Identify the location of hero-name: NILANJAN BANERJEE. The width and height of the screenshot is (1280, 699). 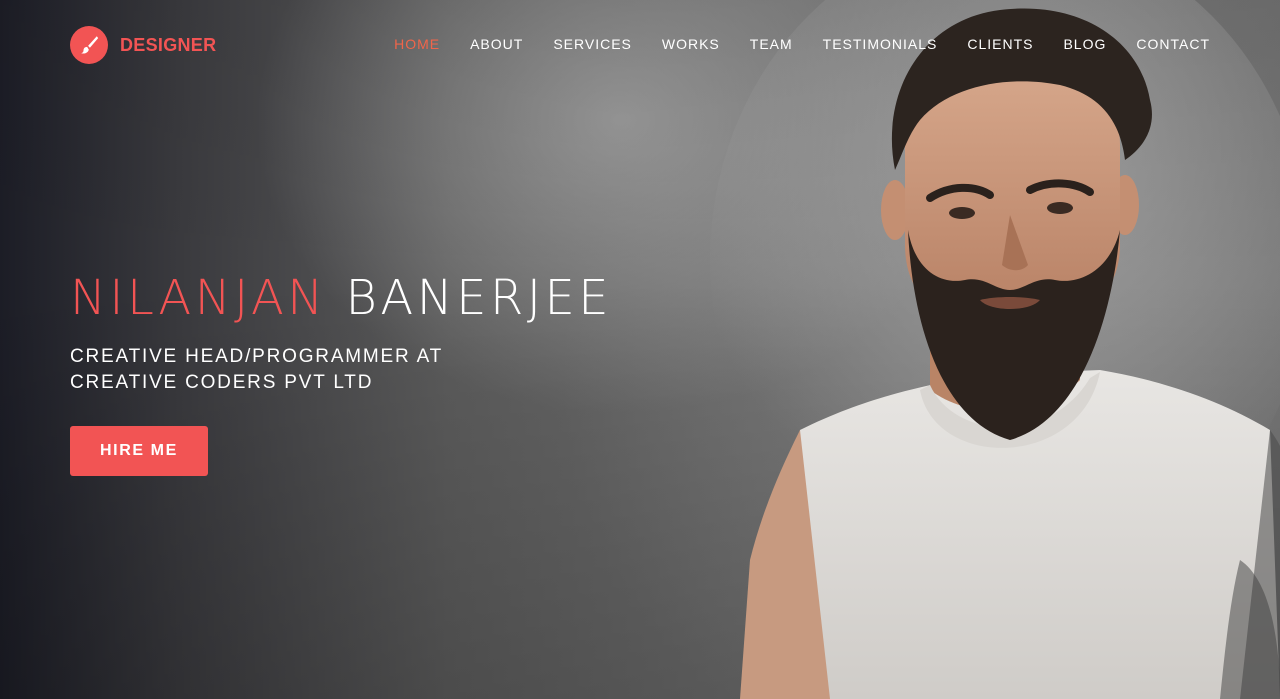
(341, 298).